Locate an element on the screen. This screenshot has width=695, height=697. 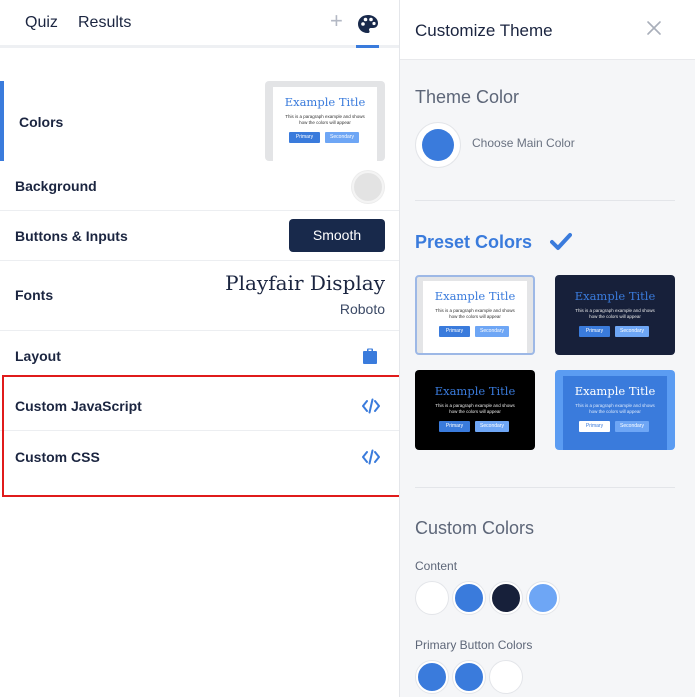
button-style-smooth: Smooth is located at coordinates (337, 235).